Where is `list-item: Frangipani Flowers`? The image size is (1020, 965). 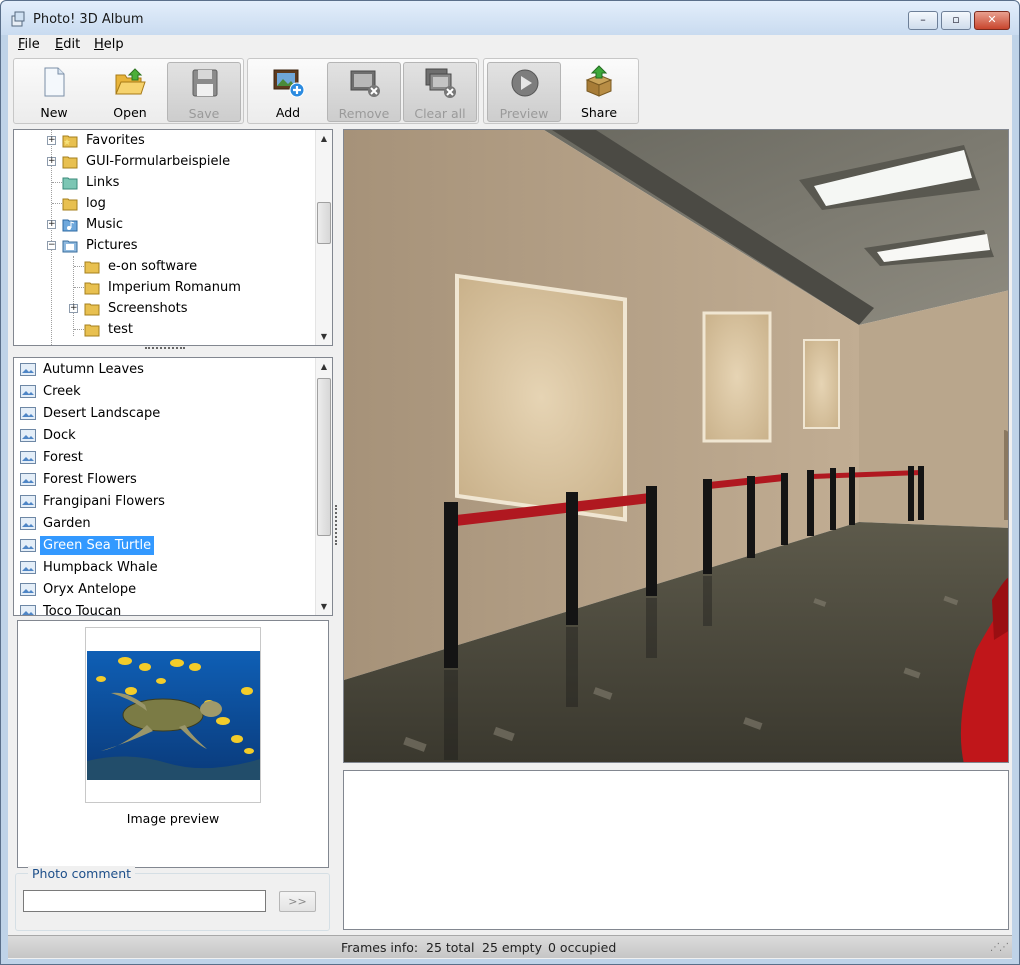 list-item: Frangipani Flowers is located at coordinates (165, 502).